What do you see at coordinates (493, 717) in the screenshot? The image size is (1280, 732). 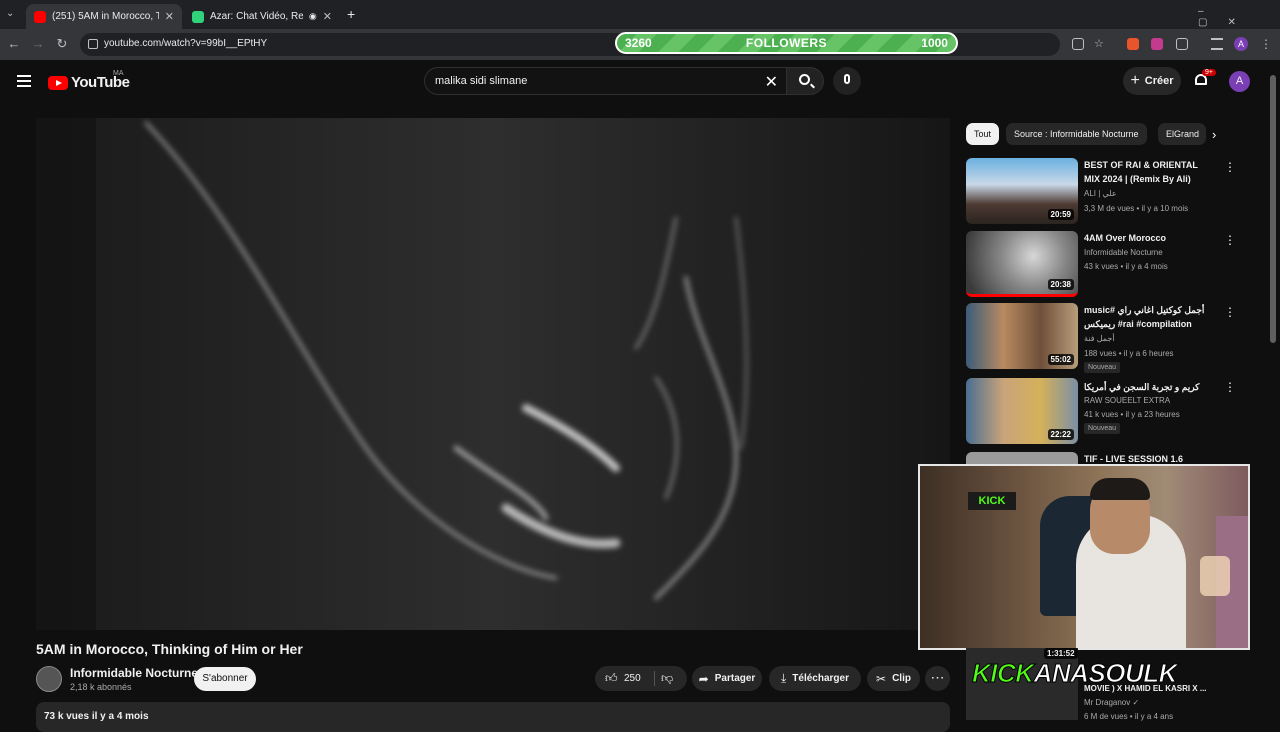 I see `description-box: 73 k vues il y a 4 mois` at bounding box center [493, 717].